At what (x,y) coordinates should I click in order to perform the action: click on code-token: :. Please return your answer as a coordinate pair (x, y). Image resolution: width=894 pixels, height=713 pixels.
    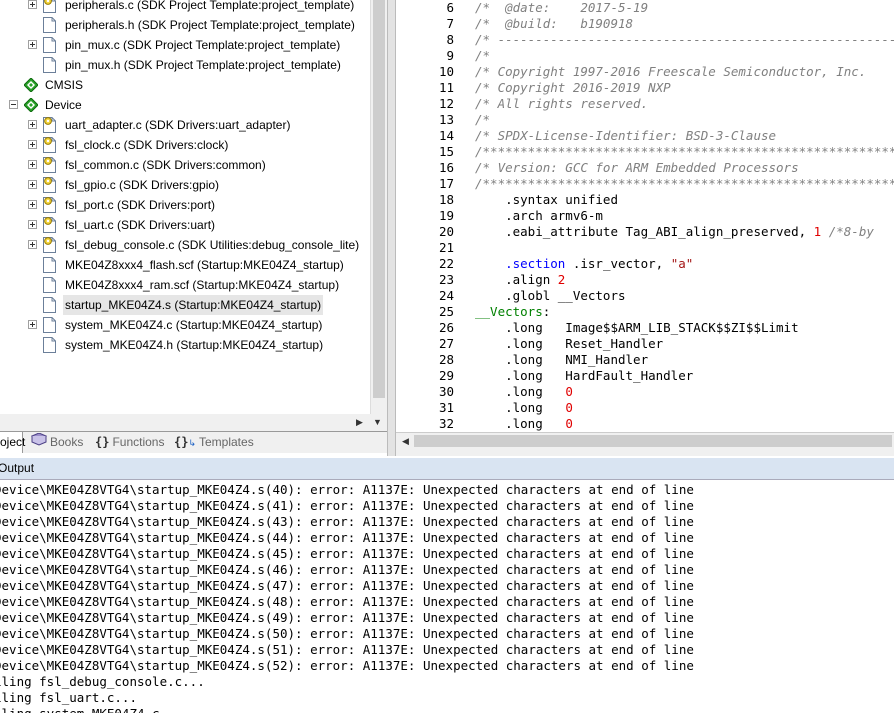
    Looking at the image, I should click on (546, 311).